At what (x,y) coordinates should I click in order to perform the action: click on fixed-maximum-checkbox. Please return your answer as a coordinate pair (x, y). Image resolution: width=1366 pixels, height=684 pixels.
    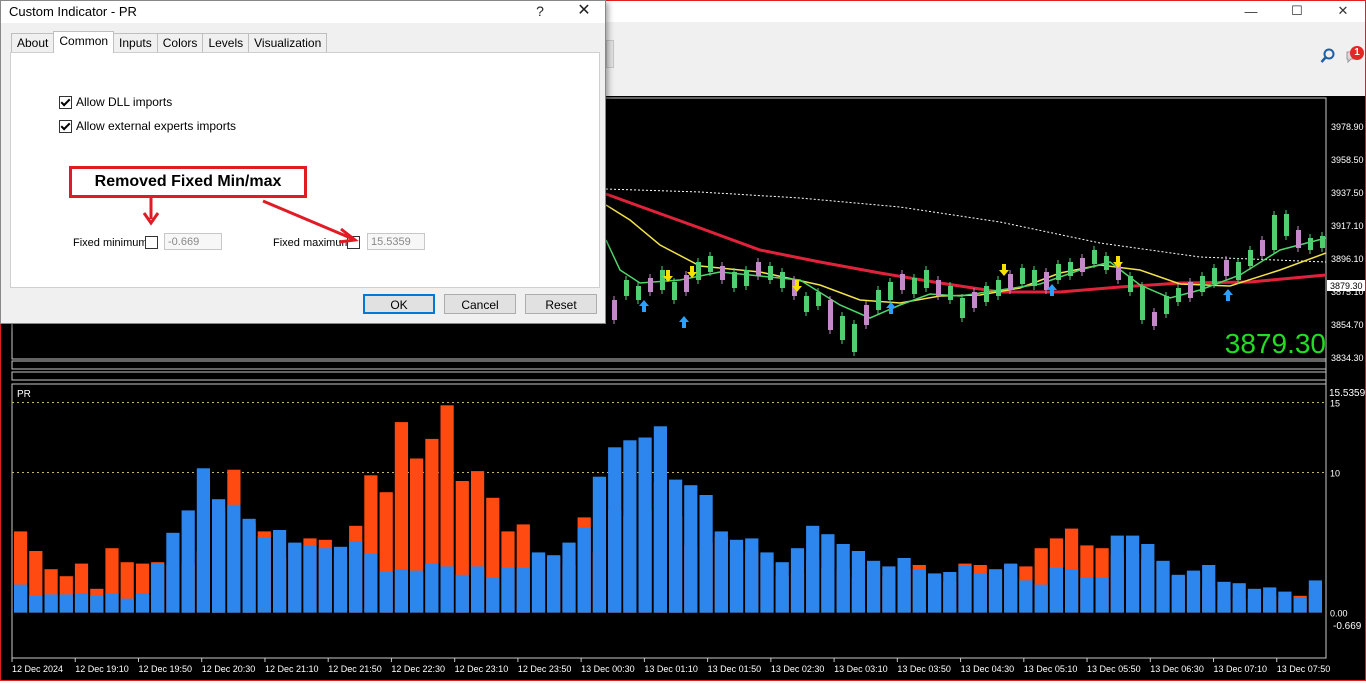
    Looking at the image, I should click on (353, 242).